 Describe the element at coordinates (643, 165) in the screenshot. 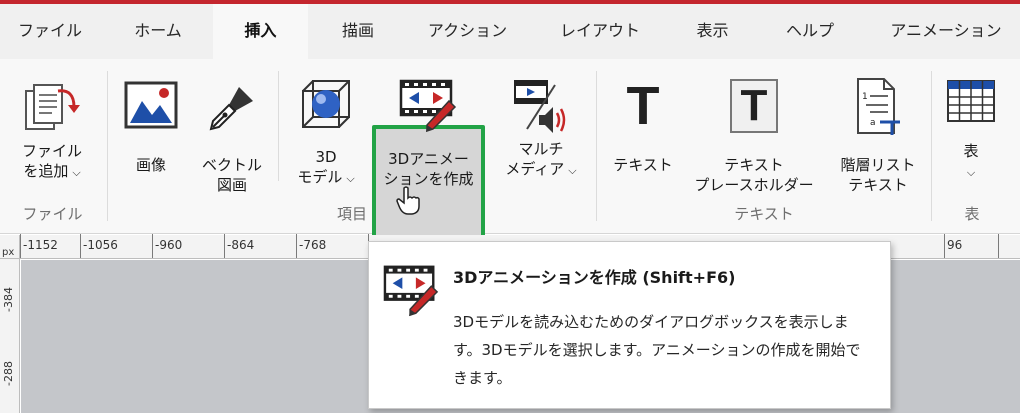

I see `text-label: テキスト` at that location.